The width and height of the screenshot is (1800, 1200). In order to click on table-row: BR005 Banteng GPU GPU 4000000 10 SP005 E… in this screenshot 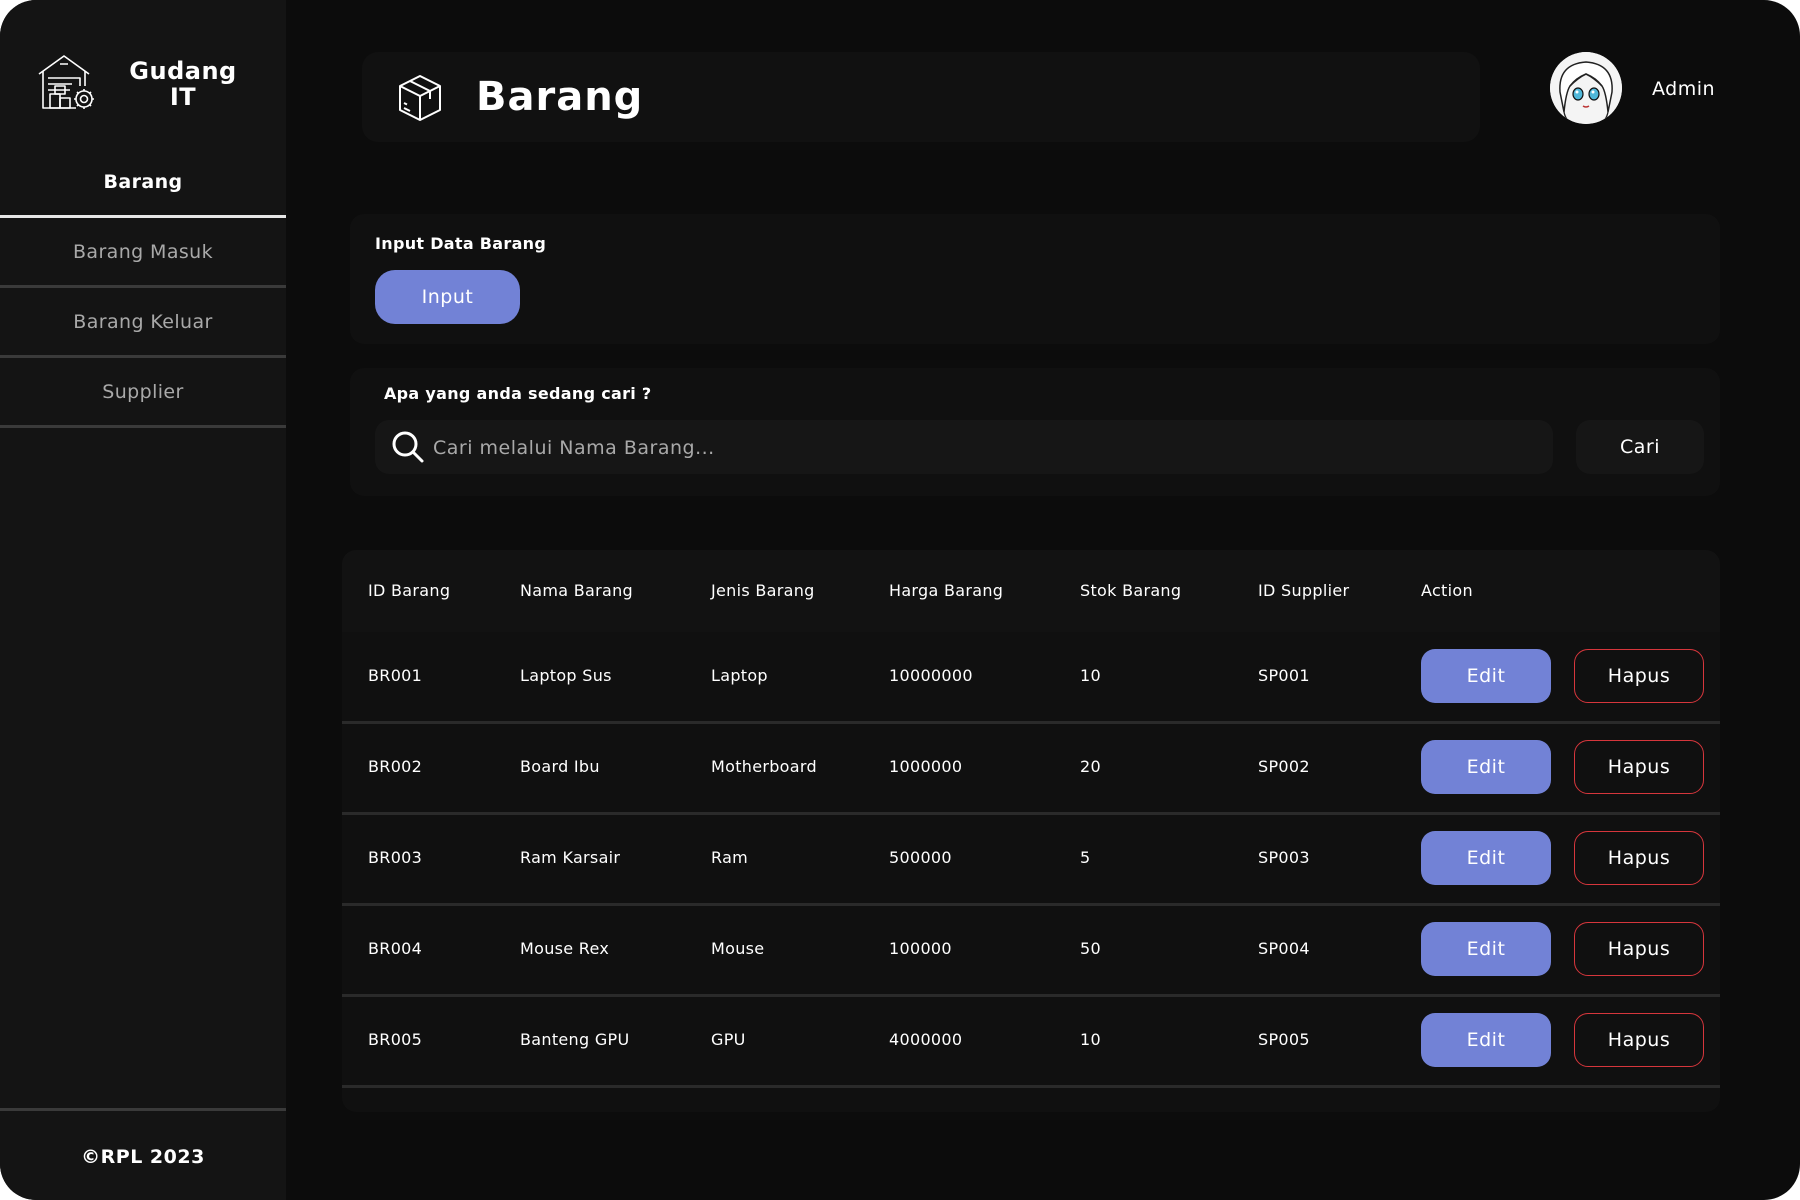, I will do `click(1031, 1042)`.